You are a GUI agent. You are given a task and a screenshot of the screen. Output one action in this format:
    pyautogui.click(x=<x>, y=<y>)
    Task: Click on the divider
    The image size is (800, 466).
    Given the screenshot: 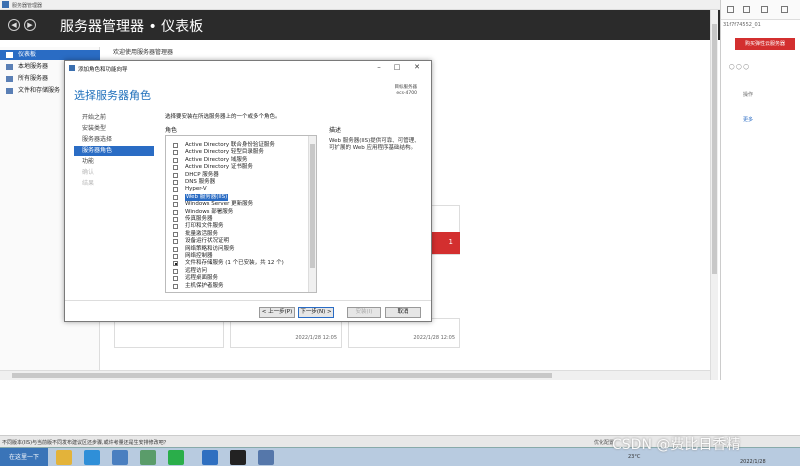 What is the action you would take?
    pyautogui.click(x=248, y=300)
    